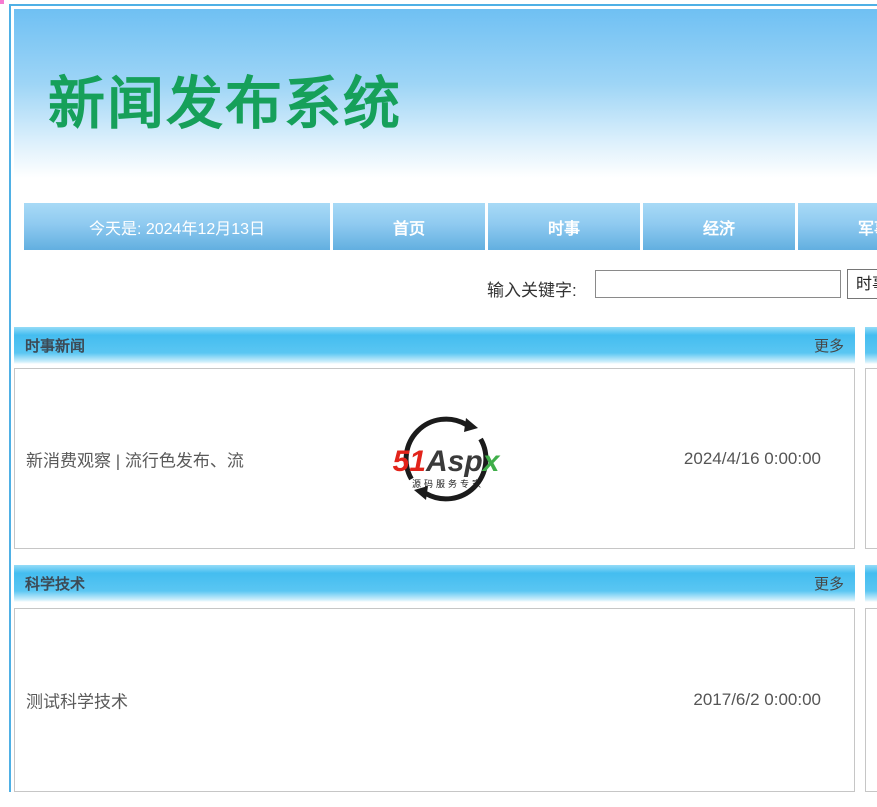 This screenshot has height=807, width=877. What do you see at coordinates (491, 461) in the screenshot?
I see `logo-text-x: x` at bounding box center [491, 461].